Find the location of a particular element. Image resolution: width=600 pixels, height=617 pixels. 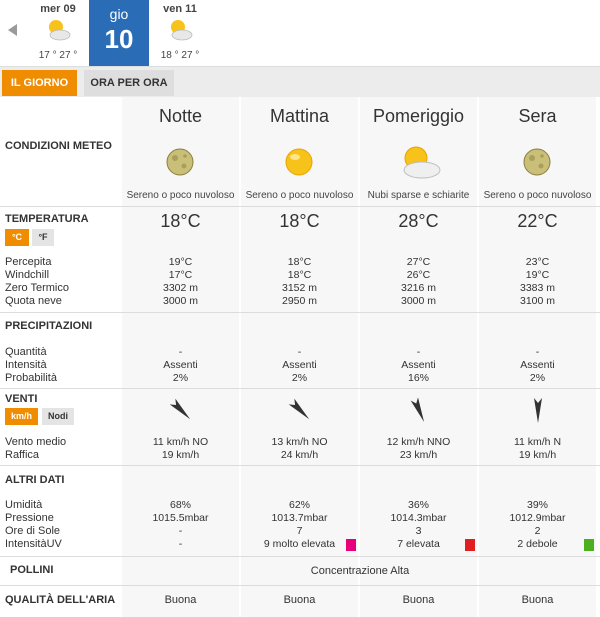

perceived-value: 18°C is located at coordinates (299, 262).